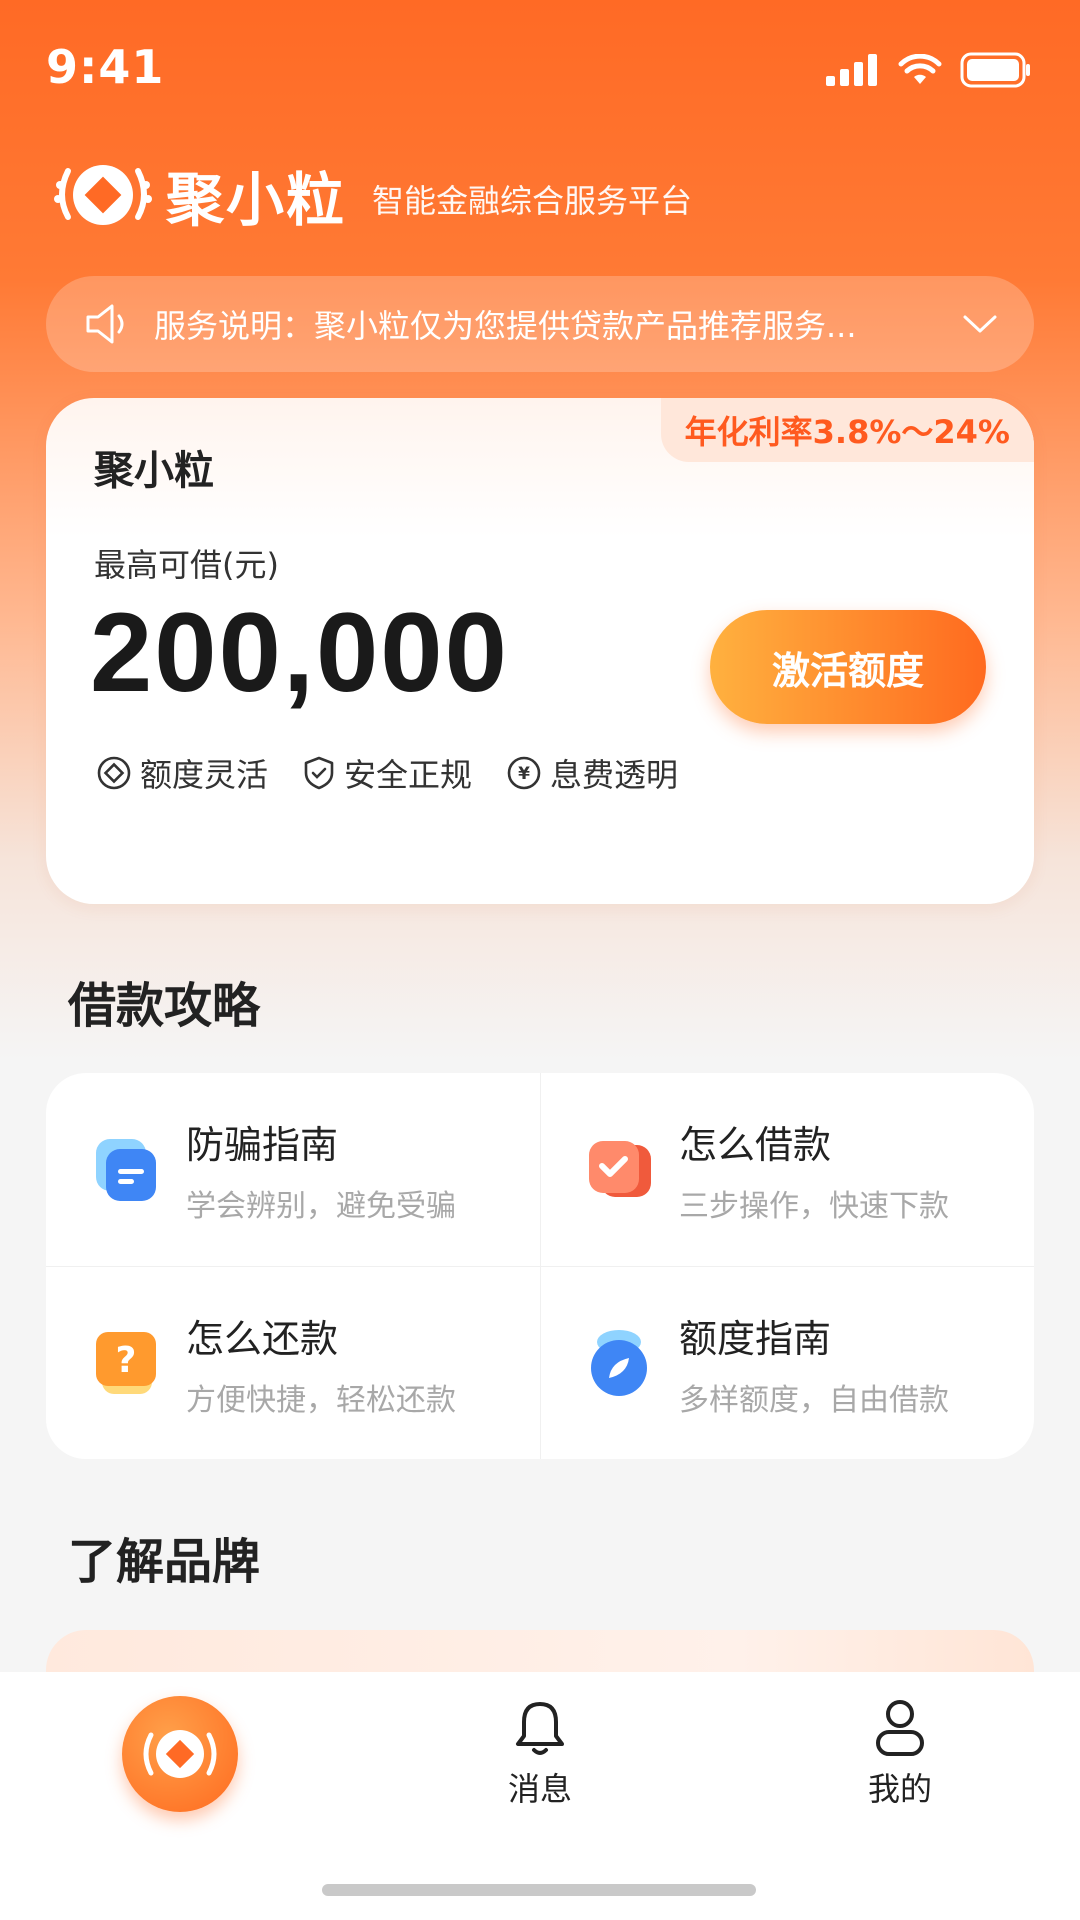 This screenshot has width=1080, height=1920. I want to click on guide-title: 防骗指南, so click(262, 1145).